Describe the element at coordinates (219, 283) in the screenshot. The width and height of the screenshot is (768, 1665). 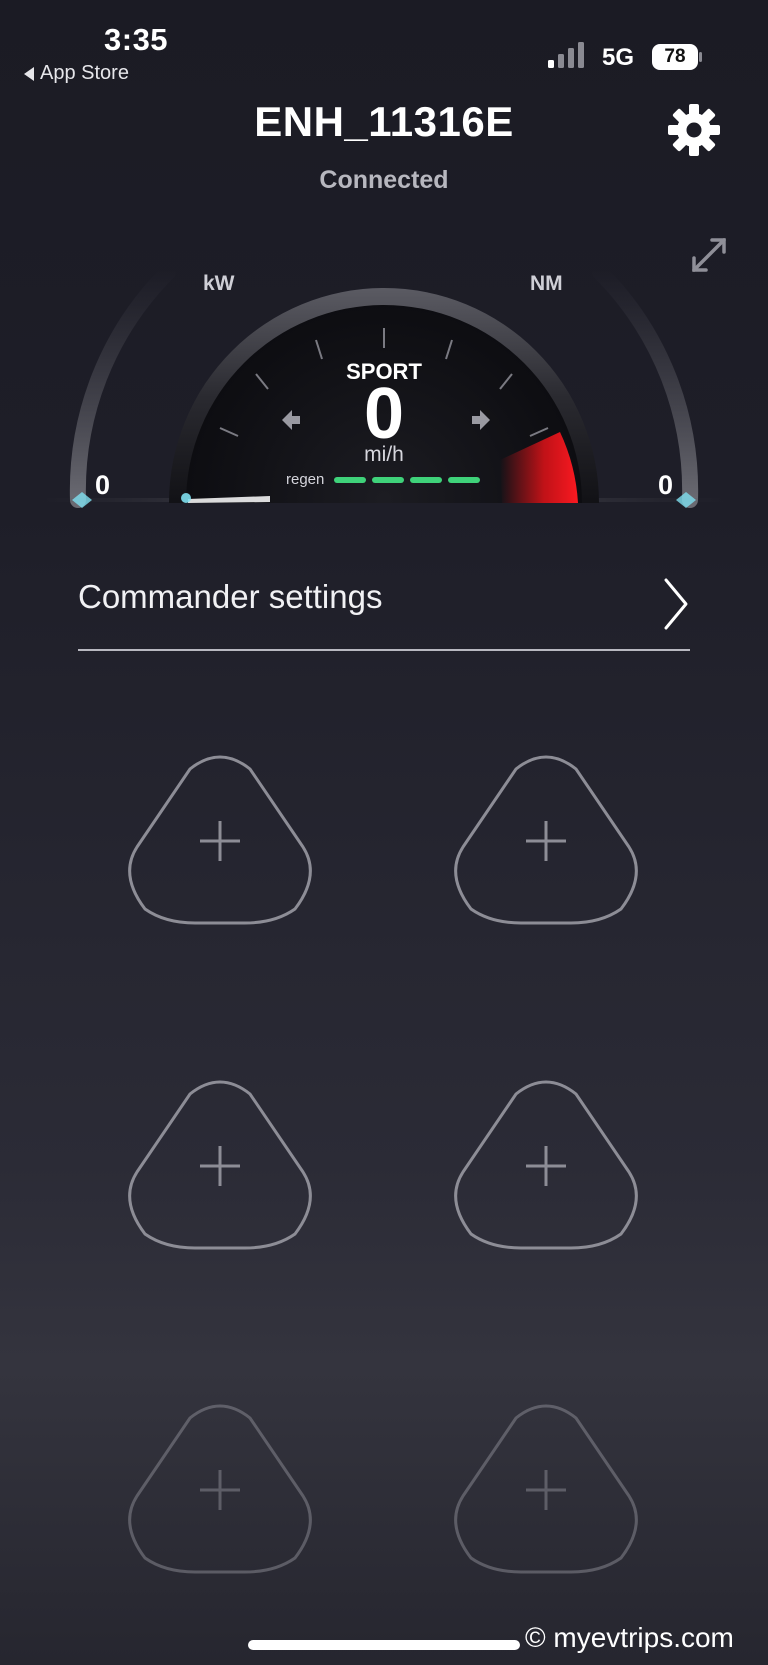
I see `power-unit-label: kW` at that location.